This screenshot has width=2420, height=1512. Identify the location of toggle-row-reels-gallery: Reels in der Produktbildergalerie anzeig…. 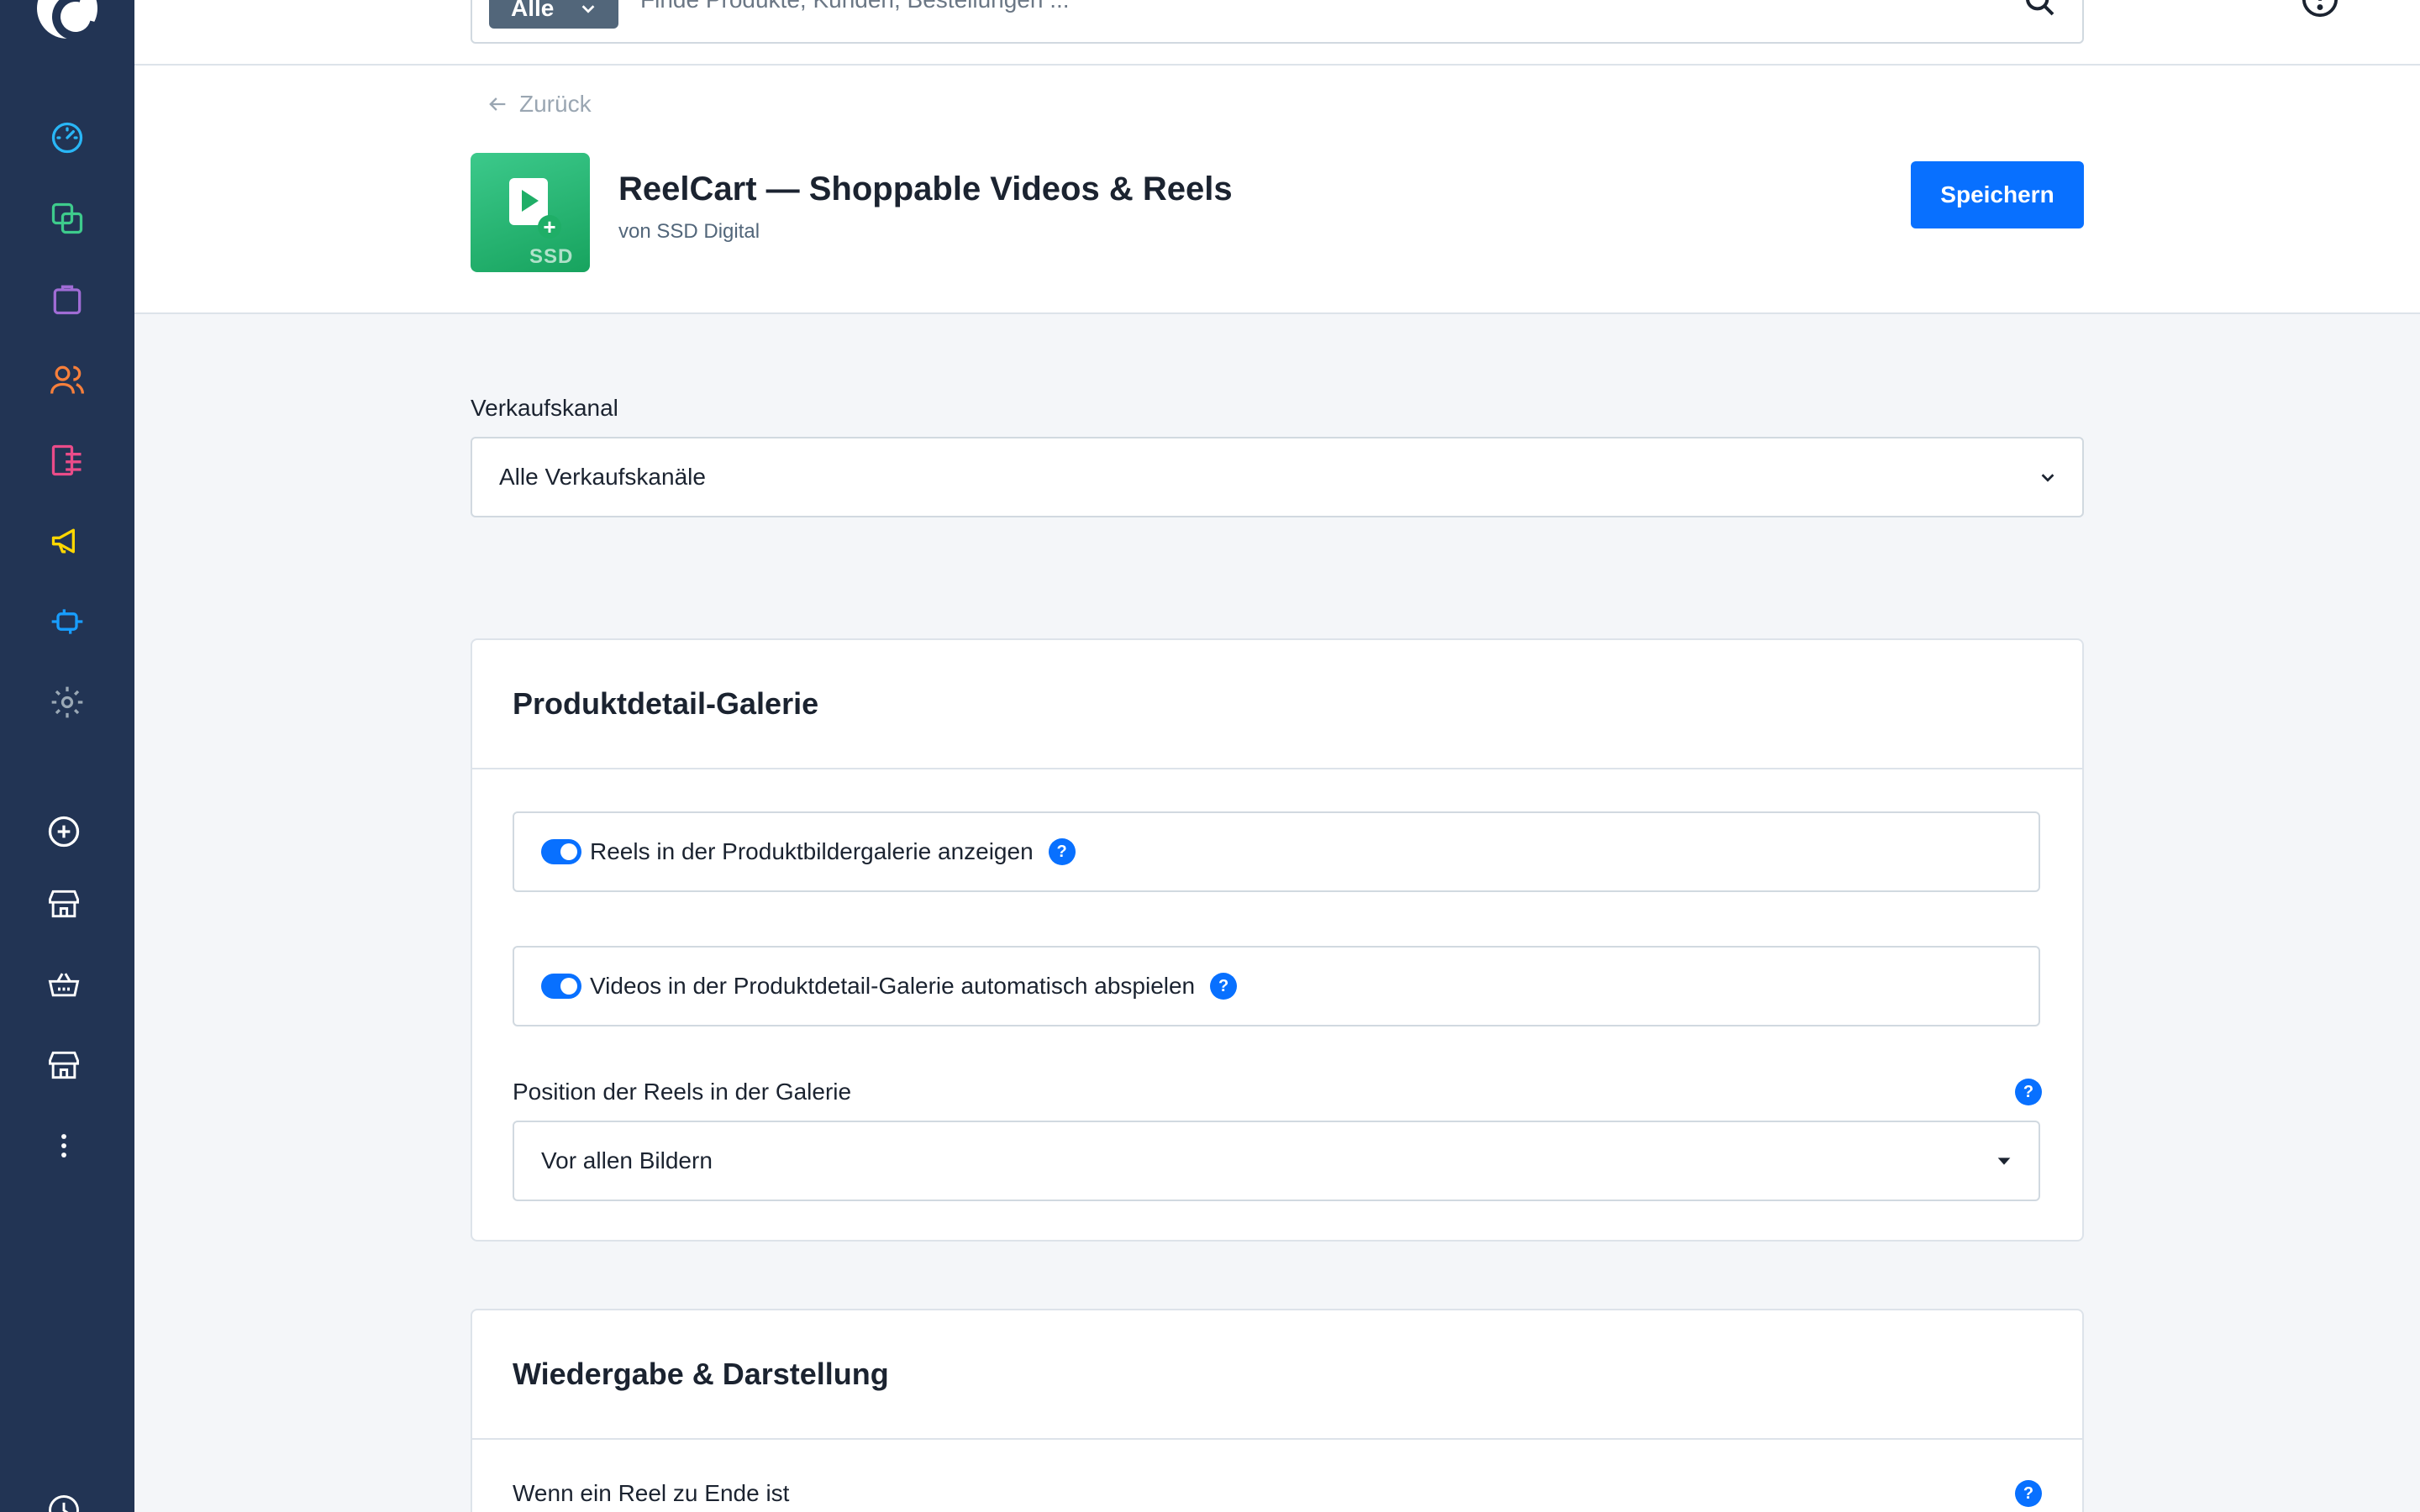
(1276, 851).